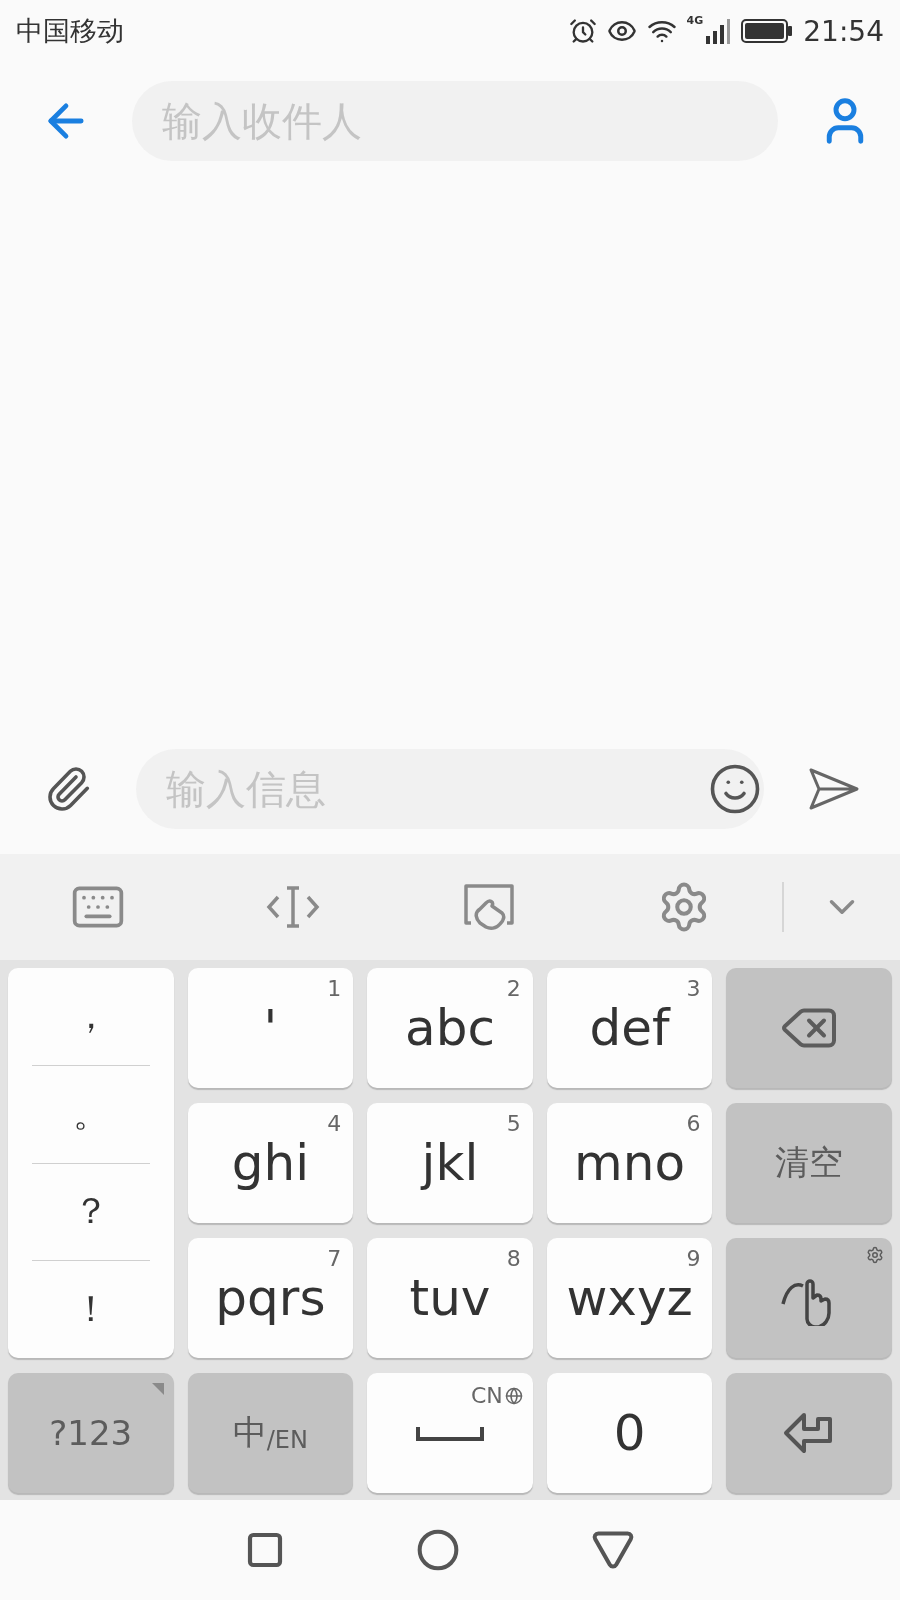  Describe the element at coordinates (91, 1212) in the screenshot. I see `punctuation-key: ？` at that location.